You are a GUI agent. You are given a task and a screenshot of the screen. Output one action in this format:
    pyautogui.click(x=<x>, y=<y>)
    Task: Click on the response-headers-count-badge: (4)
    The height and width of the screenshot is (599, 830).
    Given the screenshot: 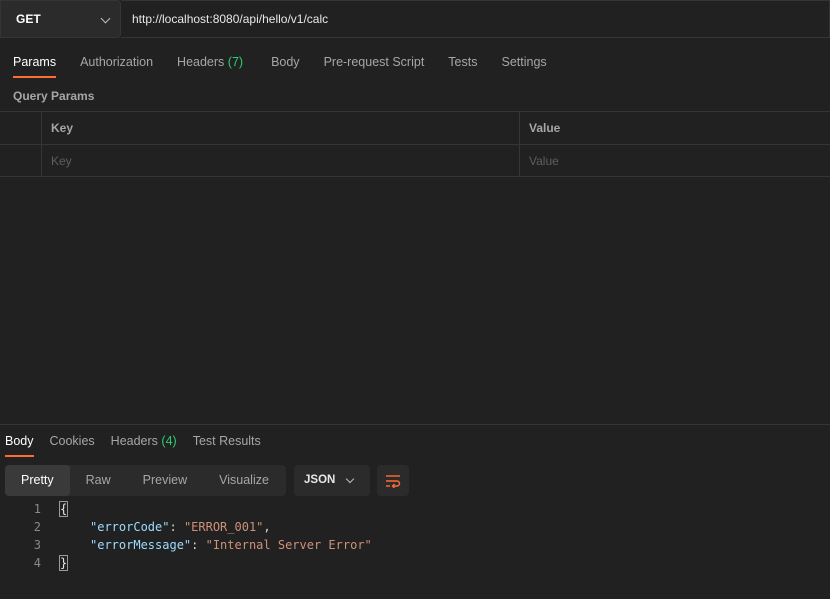 What is the action you would take?
    pyautogui.click(x=169, y=441)
    